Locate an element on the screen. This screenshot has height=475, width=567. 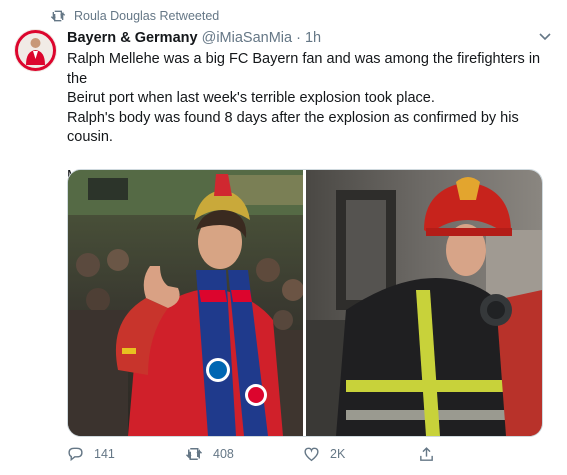
share-icon is located at coordinates (426, 454).